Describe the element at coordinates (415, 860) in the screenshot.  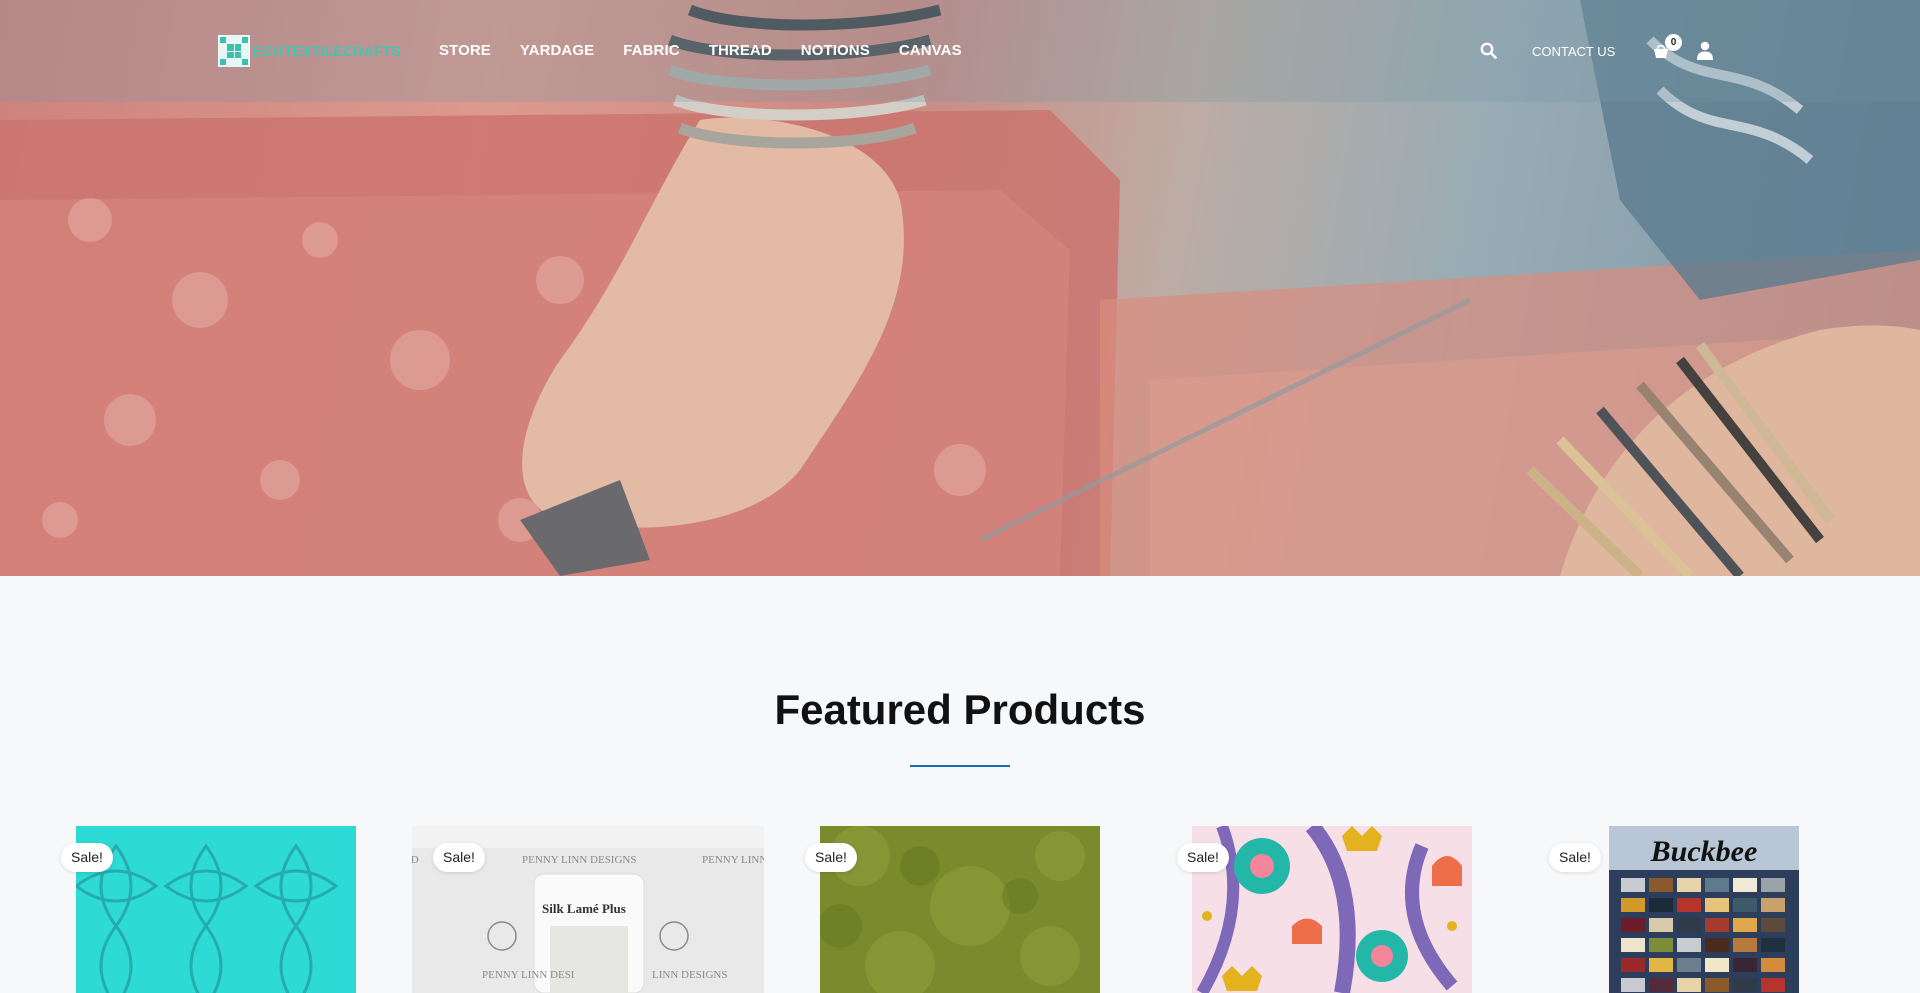
I see `svg-text: N D` at that location.